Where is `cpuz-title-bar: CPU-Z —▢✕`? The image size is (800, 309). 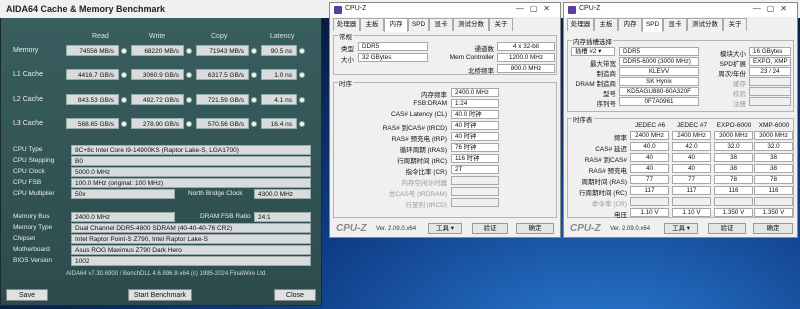 cpuz-title-bar: CPU-Z —▢✕ is located at coordinates (445, 10).